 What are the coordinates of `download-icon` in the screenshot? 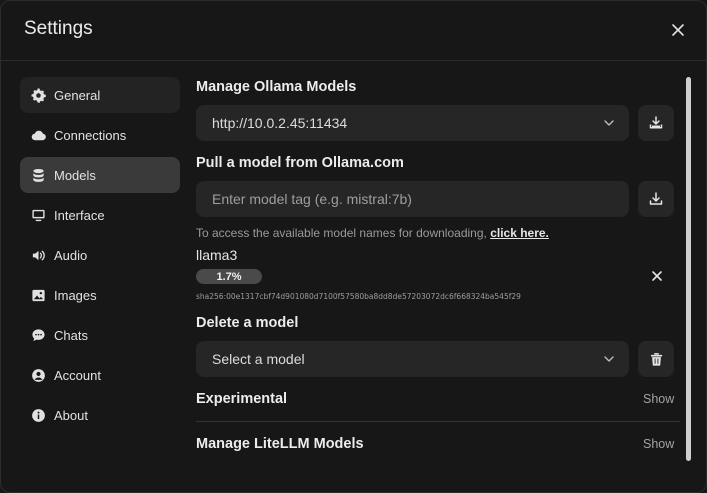 It's located at (656, 198).